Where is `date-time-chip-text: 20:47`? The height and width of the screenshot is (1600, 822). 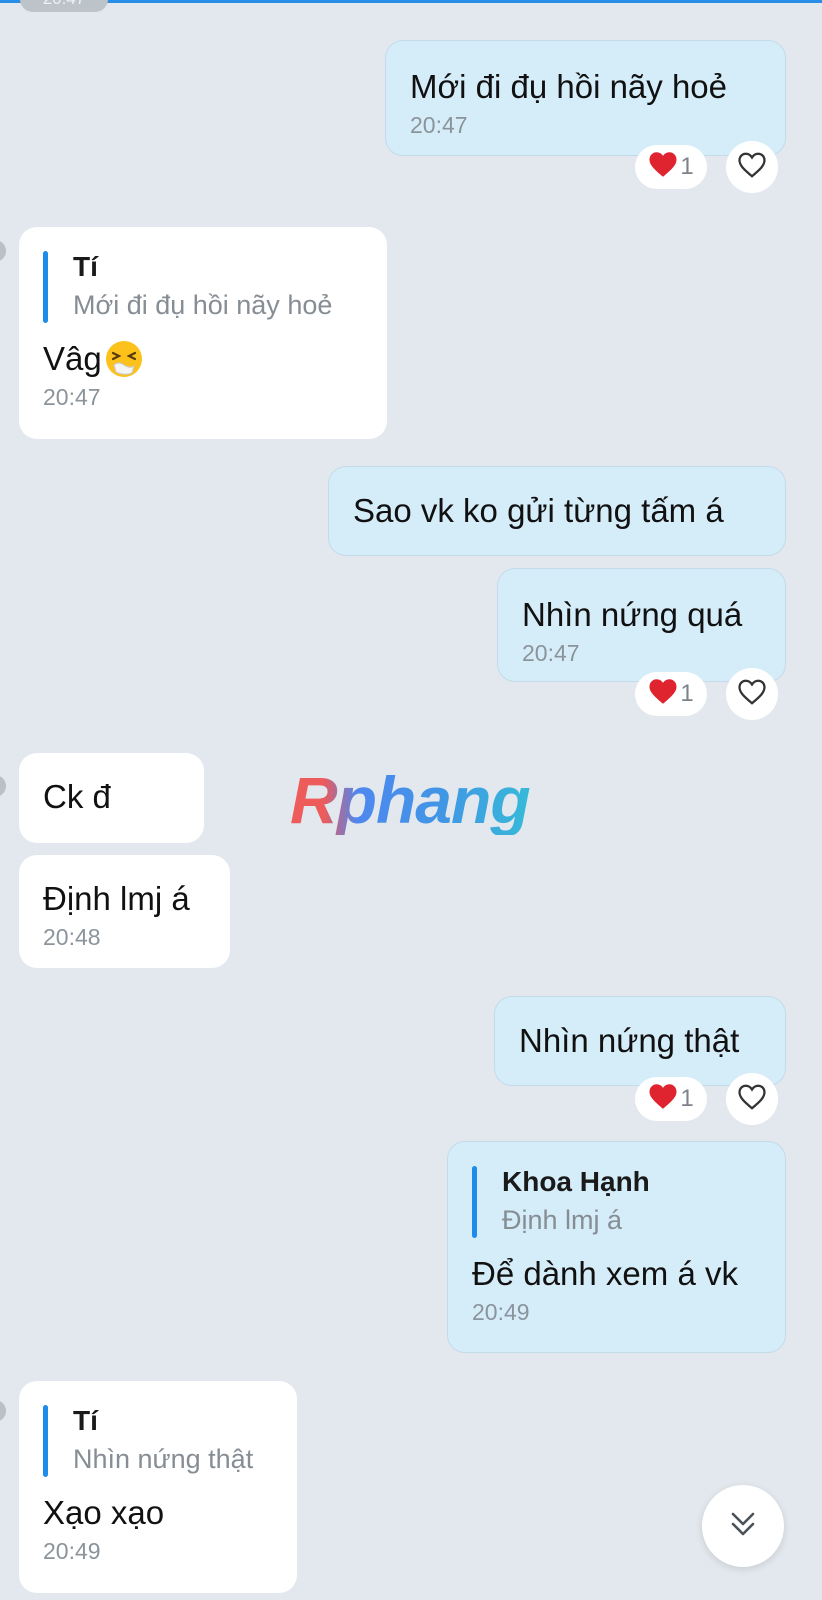
date-time-chip-text: 20:47 is located at coordinates (64, 6).